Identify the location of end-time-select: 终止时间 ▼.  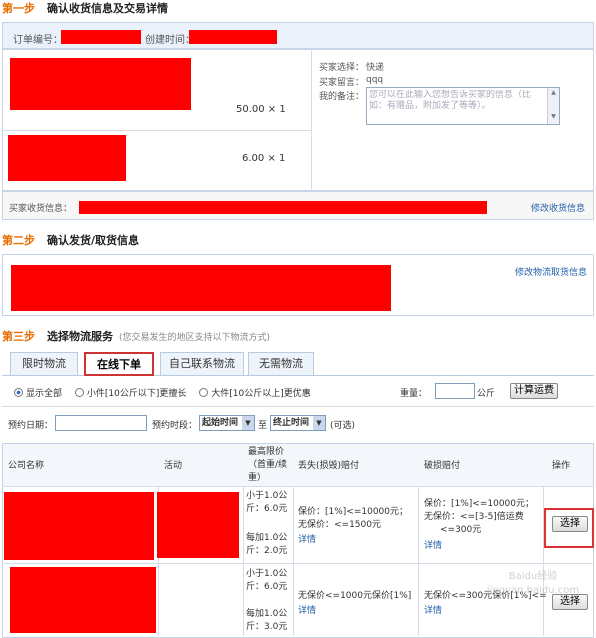
(298, 423).